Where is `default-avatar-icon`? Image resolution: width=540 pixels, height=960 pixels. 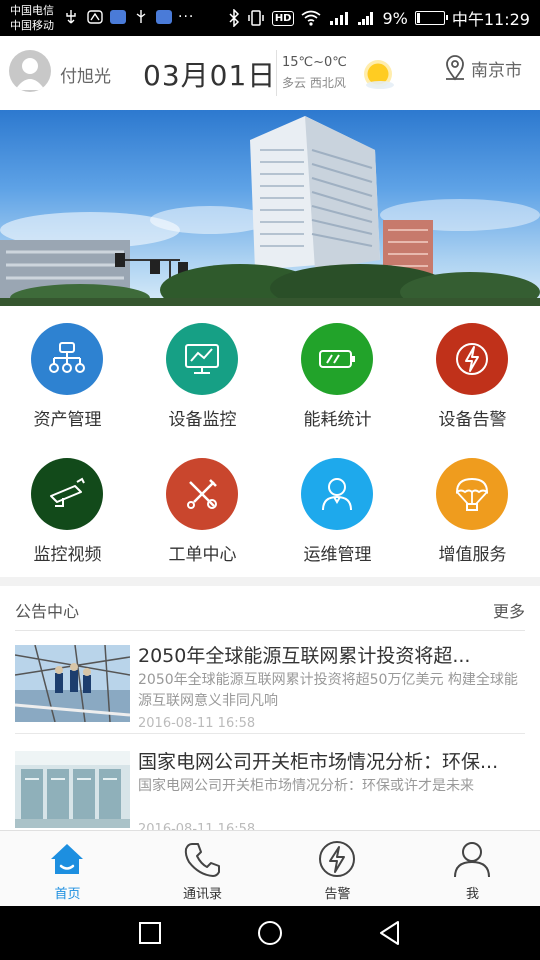
default-avatar-icon is located at coordinates (30, 74).